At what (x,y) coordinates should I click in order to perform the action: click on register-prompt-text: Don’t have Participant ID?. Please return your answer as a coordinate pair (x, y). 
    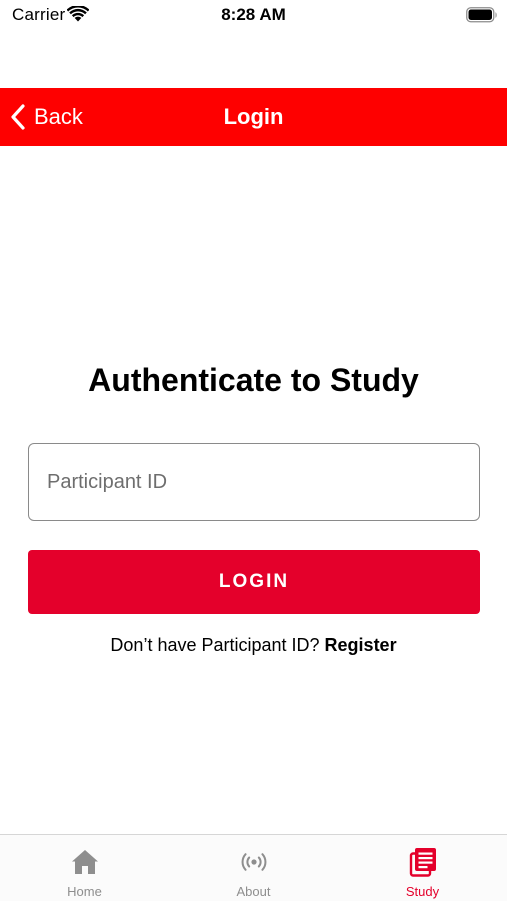
    Looking at the image, I should click on (215, 645).